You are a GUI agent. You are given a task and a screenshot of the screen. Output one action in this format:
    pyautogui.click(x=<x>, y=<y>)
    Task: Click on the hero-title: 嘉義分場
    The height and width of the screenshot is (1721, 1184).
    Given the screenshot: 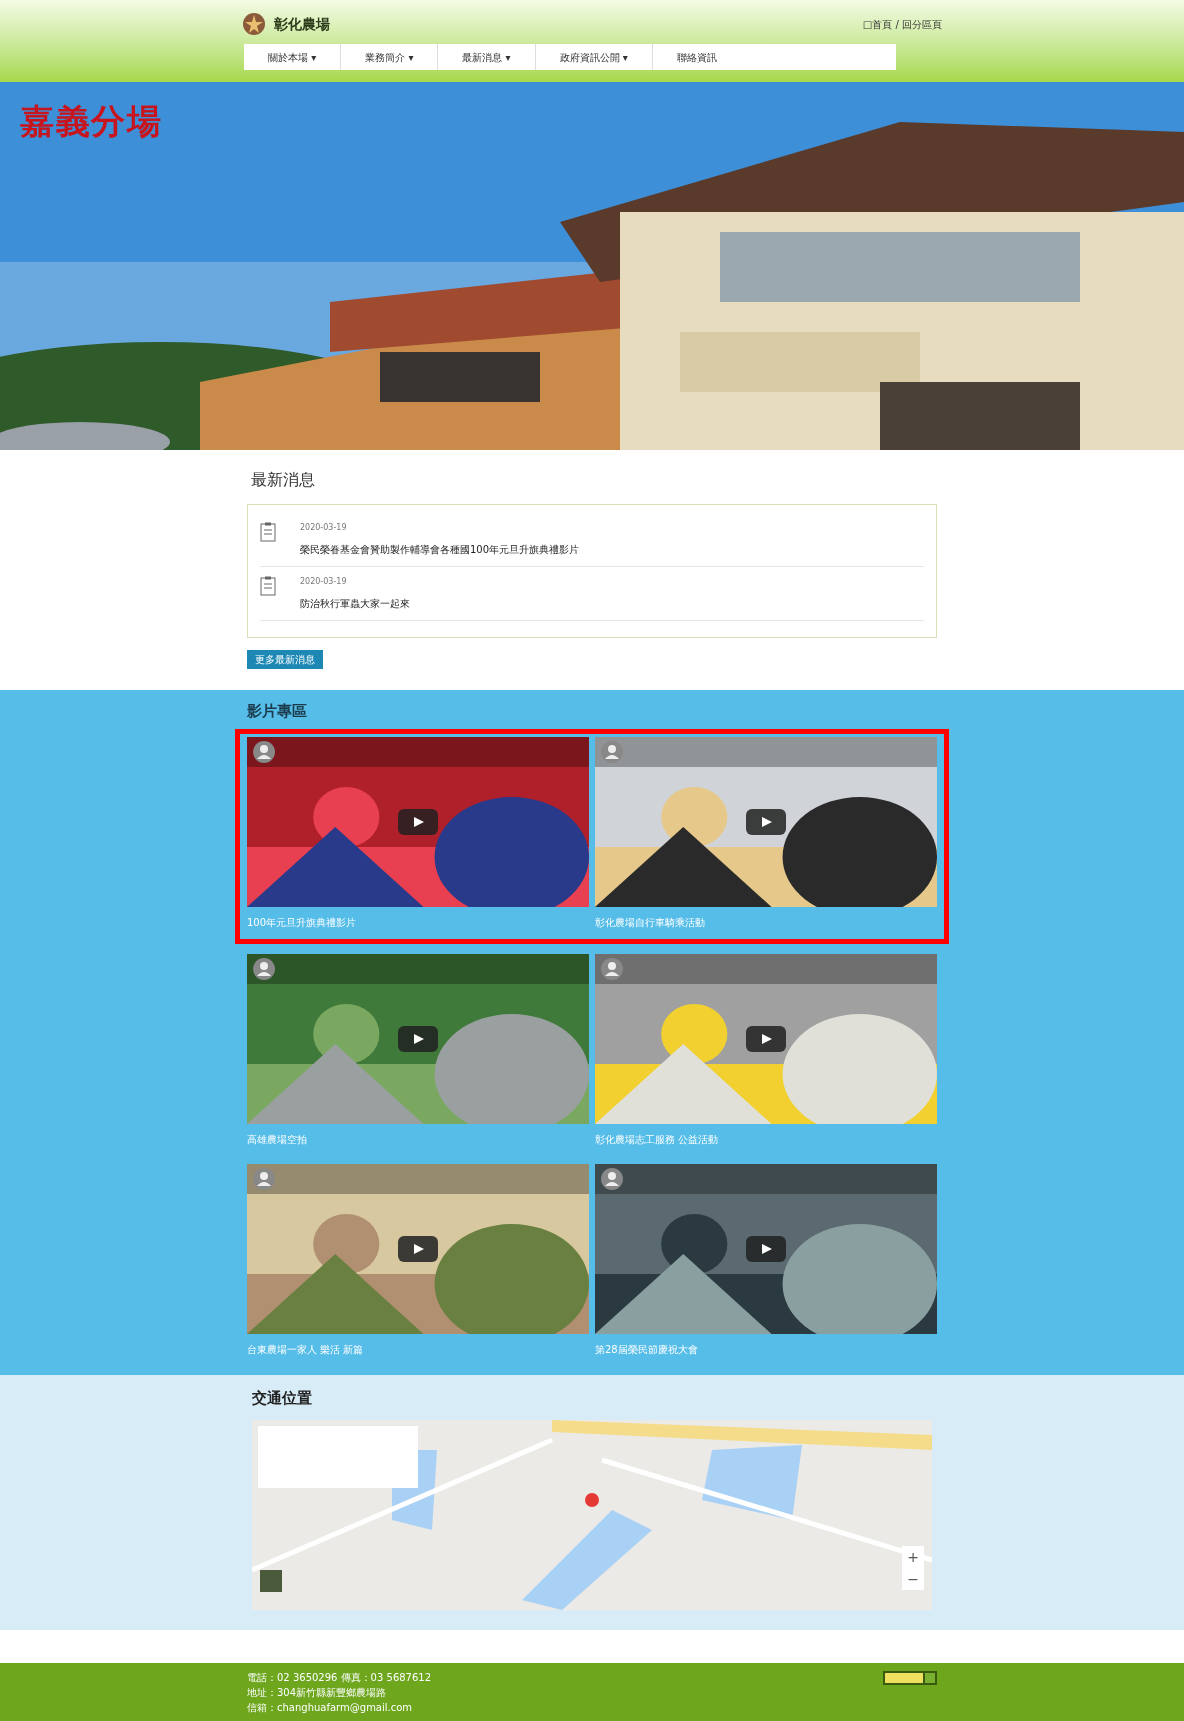 What is the action you would take?
    pyautogui.click(x=91, y=121)
    